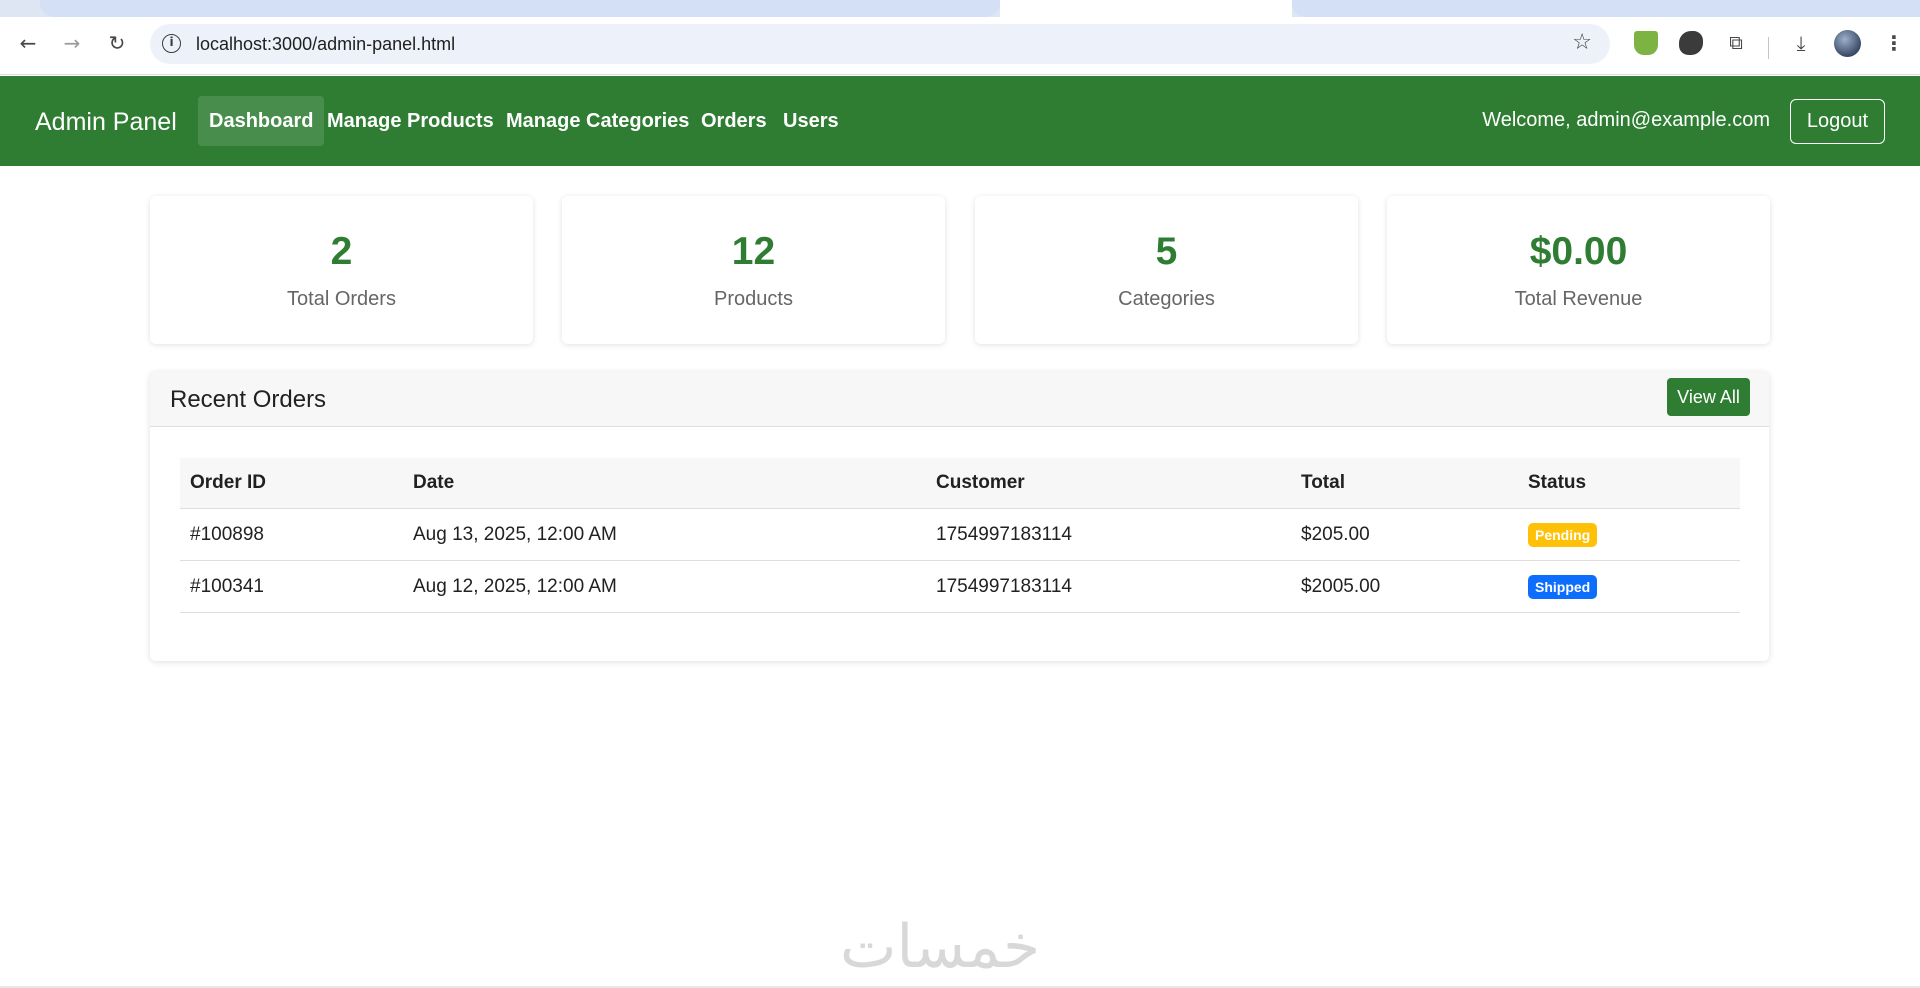 Image resolution: width=1920 pixels, height=988 pixels. I want to click on order-id-cell: #100898, so click(227, 534).